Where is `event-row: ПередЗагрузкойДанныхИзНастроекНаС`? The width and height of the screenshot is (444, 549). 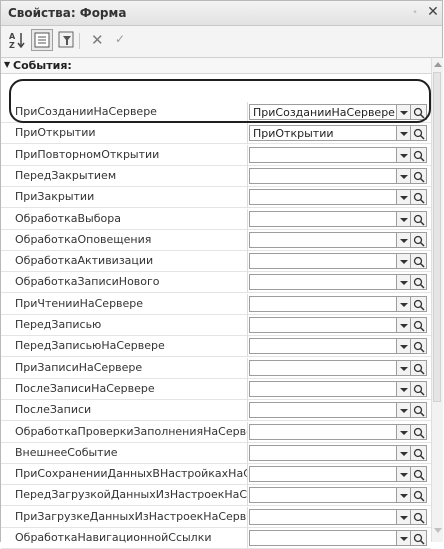 event-row: ПередЗагрузкойДанныхИзНастроекНаС is located at coordinates (216, 496).